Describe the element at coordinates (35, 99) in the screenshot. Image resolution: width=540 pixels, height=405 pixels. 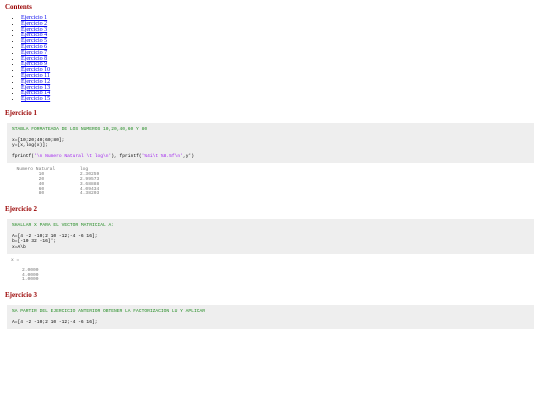
I see `contents-link-15: Ejercicio 15` at that location.